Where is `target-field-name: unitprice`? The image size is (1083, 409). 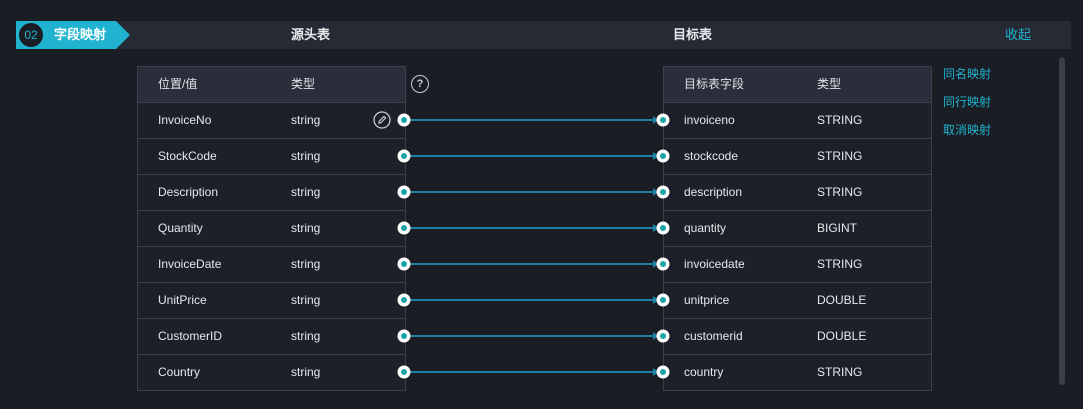 target-field-name: unitprice is located at coordinates (707, 300).